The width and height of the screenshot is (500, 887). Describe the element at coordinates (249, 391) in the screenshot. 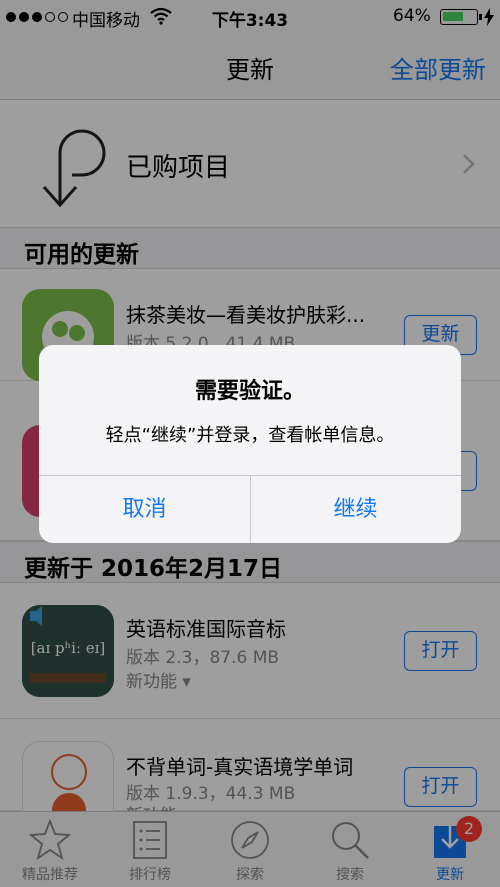

I see `alert-title: 需要验证。` at that location.